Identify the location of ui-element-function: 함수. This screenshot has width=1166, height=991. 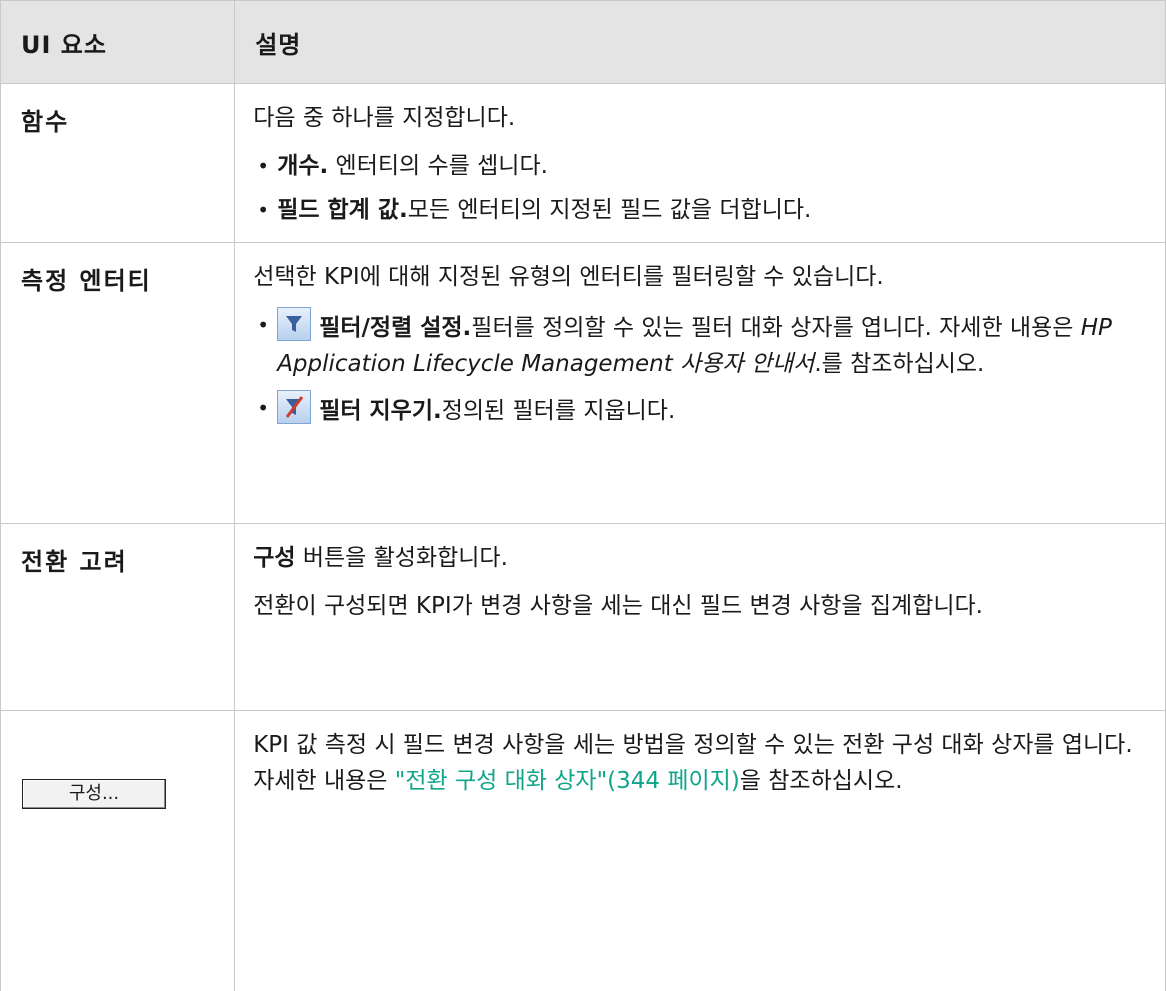
(118, 163).